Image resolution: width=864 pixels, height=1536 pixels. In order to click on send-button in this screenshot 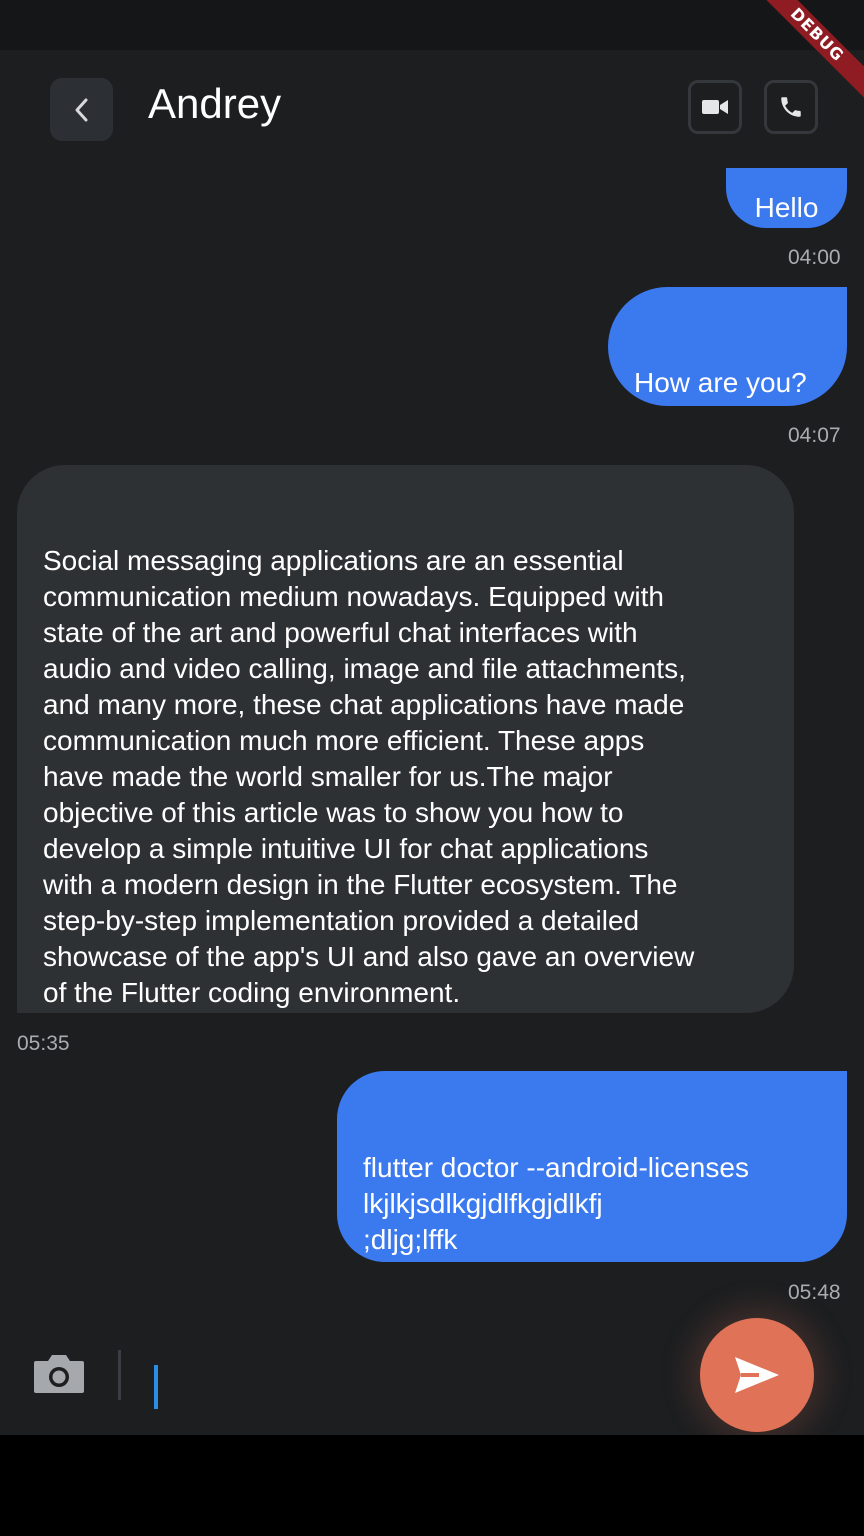, I will do `click(757, 1375)`.